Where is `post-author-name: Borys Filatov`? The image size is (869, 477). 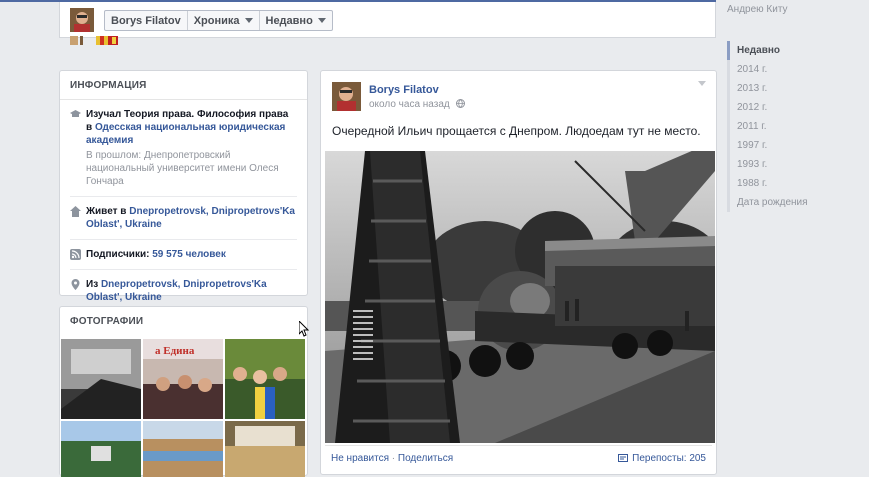 post-author-name: Borys Filatov is located at coordinates (404, 90).